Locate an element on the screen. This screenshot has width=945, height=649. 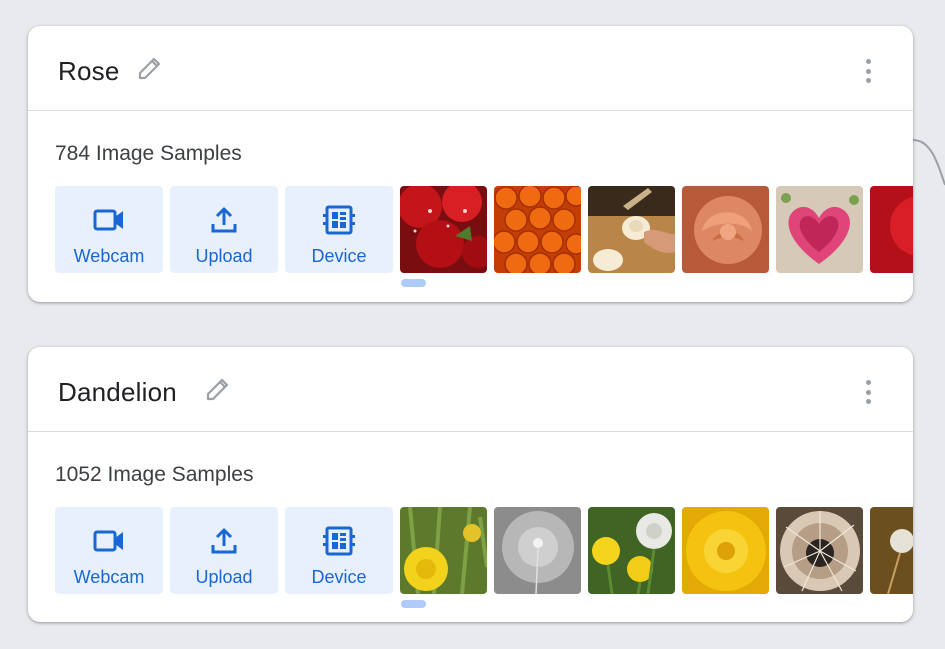
dandelions-and-seedhead-image is located at coordinates (631, 550).